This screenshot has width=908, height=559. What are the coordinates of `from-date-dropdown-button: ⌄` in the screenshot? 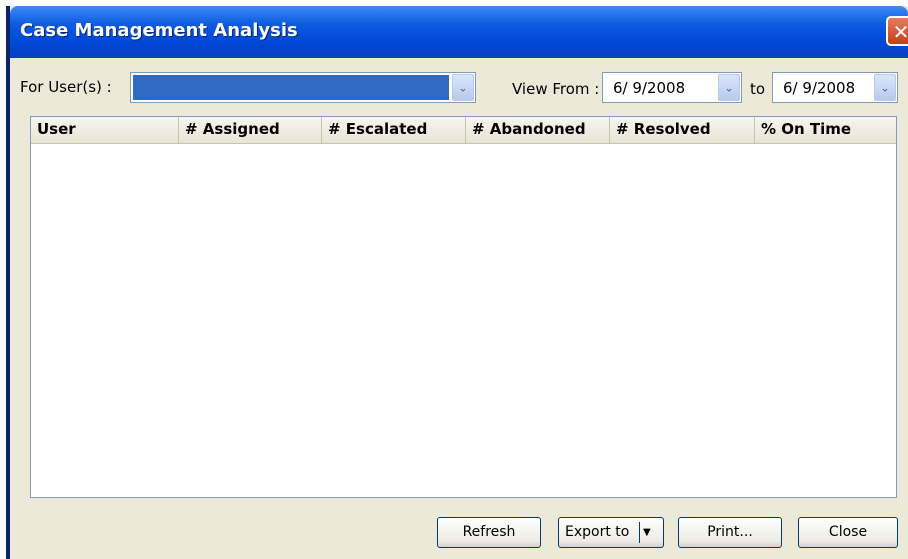 It's located at (729, 87).